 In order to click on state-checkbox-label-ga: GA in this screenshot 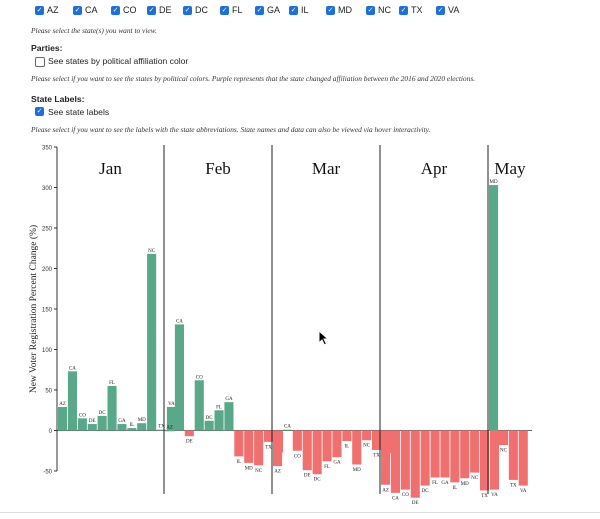, I will do `click(274, 10)`.